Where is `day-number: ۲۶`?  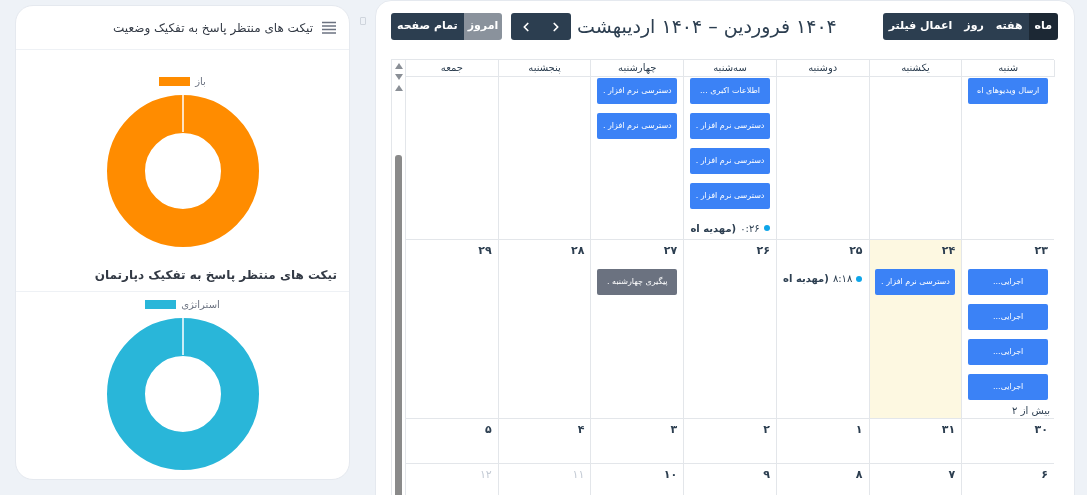
day-number: ۲۶ is located at coordinates (763, 251).